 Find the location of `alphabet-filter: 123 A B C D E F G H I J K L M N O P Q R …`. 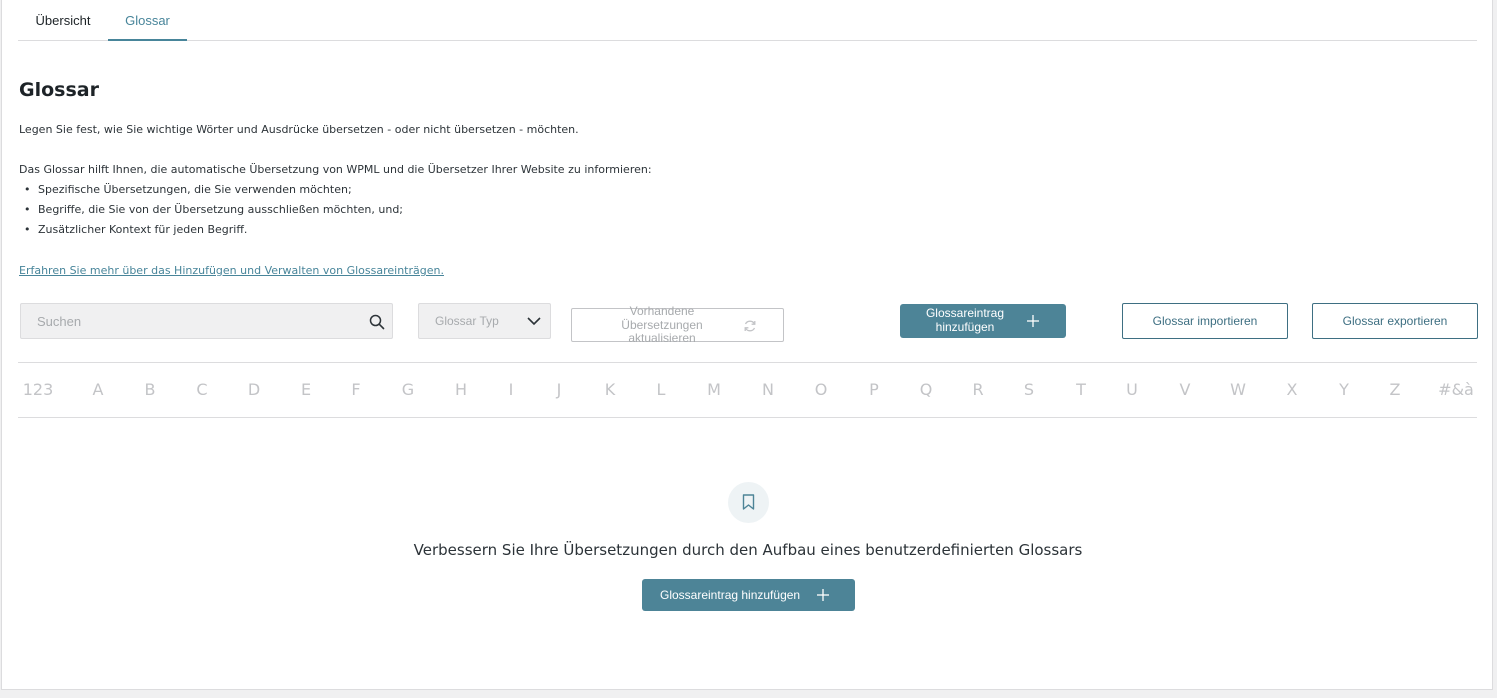

alphabet-filter: 123 A B C D E F G H I J K L M N O P Q R … is located at coordinates (747, 390).